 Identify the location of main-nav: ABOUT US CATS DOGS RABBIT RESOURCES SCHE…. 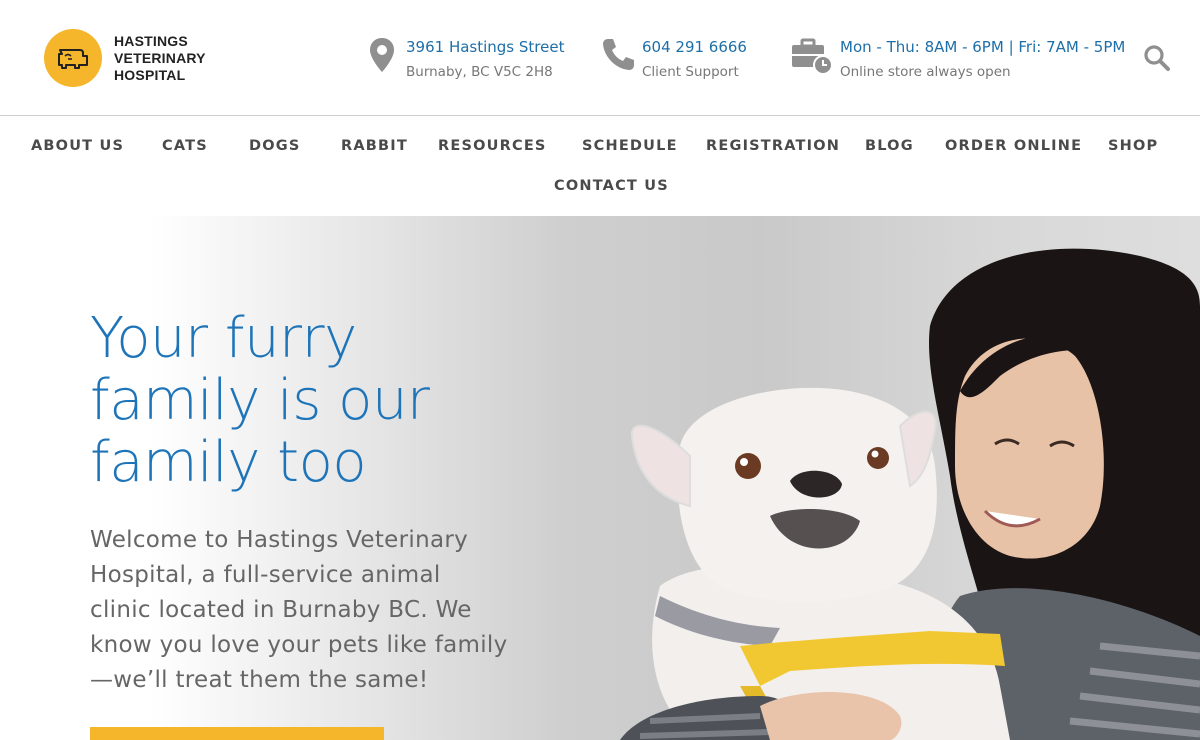
(600, 166).